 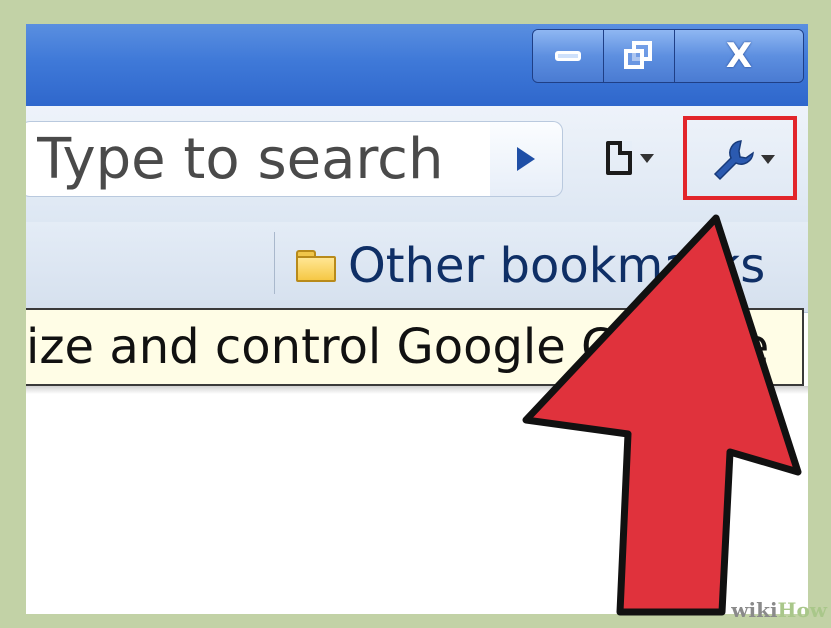 I want to click on page-menu-button, so click(x=630, y=158).